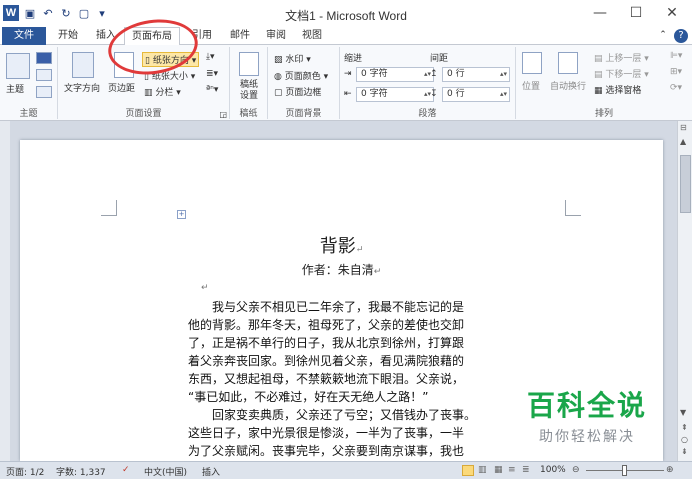 Image resolution: width=692 pixels, height=479 pixels. I want to click on space-after-field: 0 行 ▴▾, so click(476, 94).